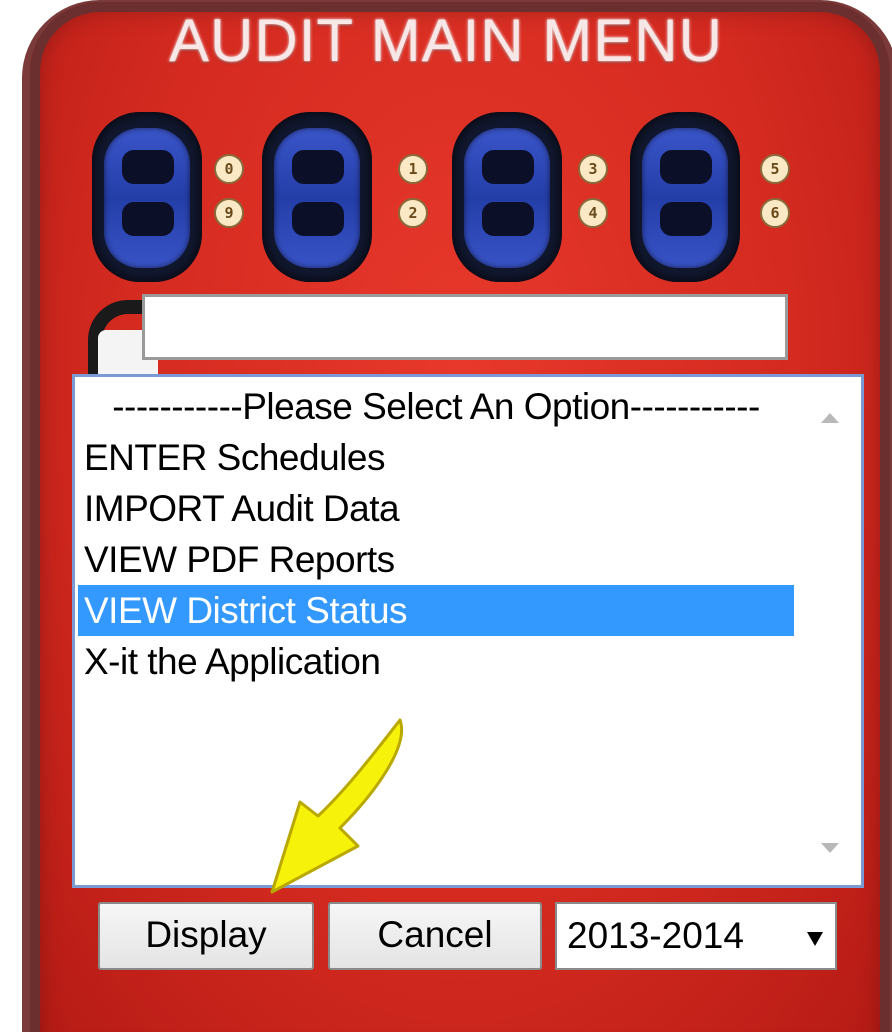  What do you see at coordinates (465, 327) in the screenshot?
I see `entry-input` at bounding box center [465, 327].